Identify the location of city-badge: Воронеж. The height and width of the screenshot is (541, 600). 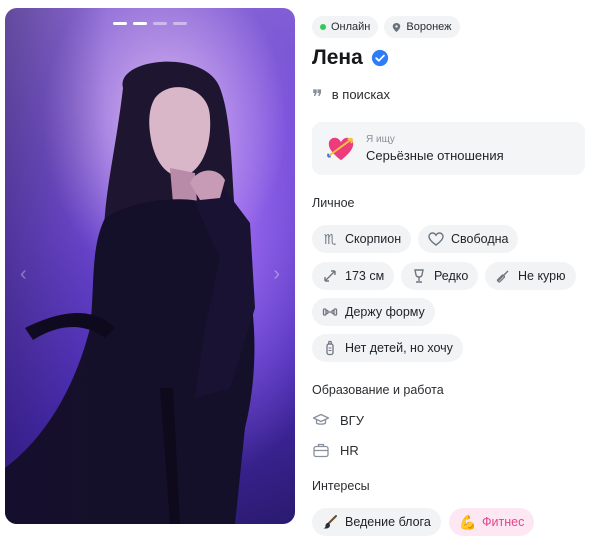
(422, 27).